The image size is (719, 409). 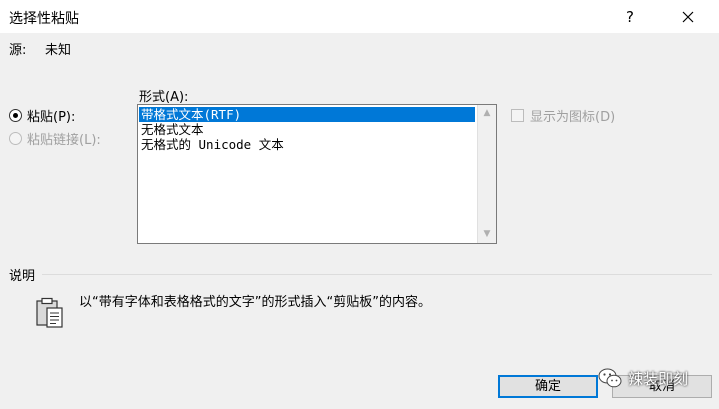 What do you see at coordinates (630, 17) in the screenshot?
I see `help-button: ?` at bounding box center [630, 17].